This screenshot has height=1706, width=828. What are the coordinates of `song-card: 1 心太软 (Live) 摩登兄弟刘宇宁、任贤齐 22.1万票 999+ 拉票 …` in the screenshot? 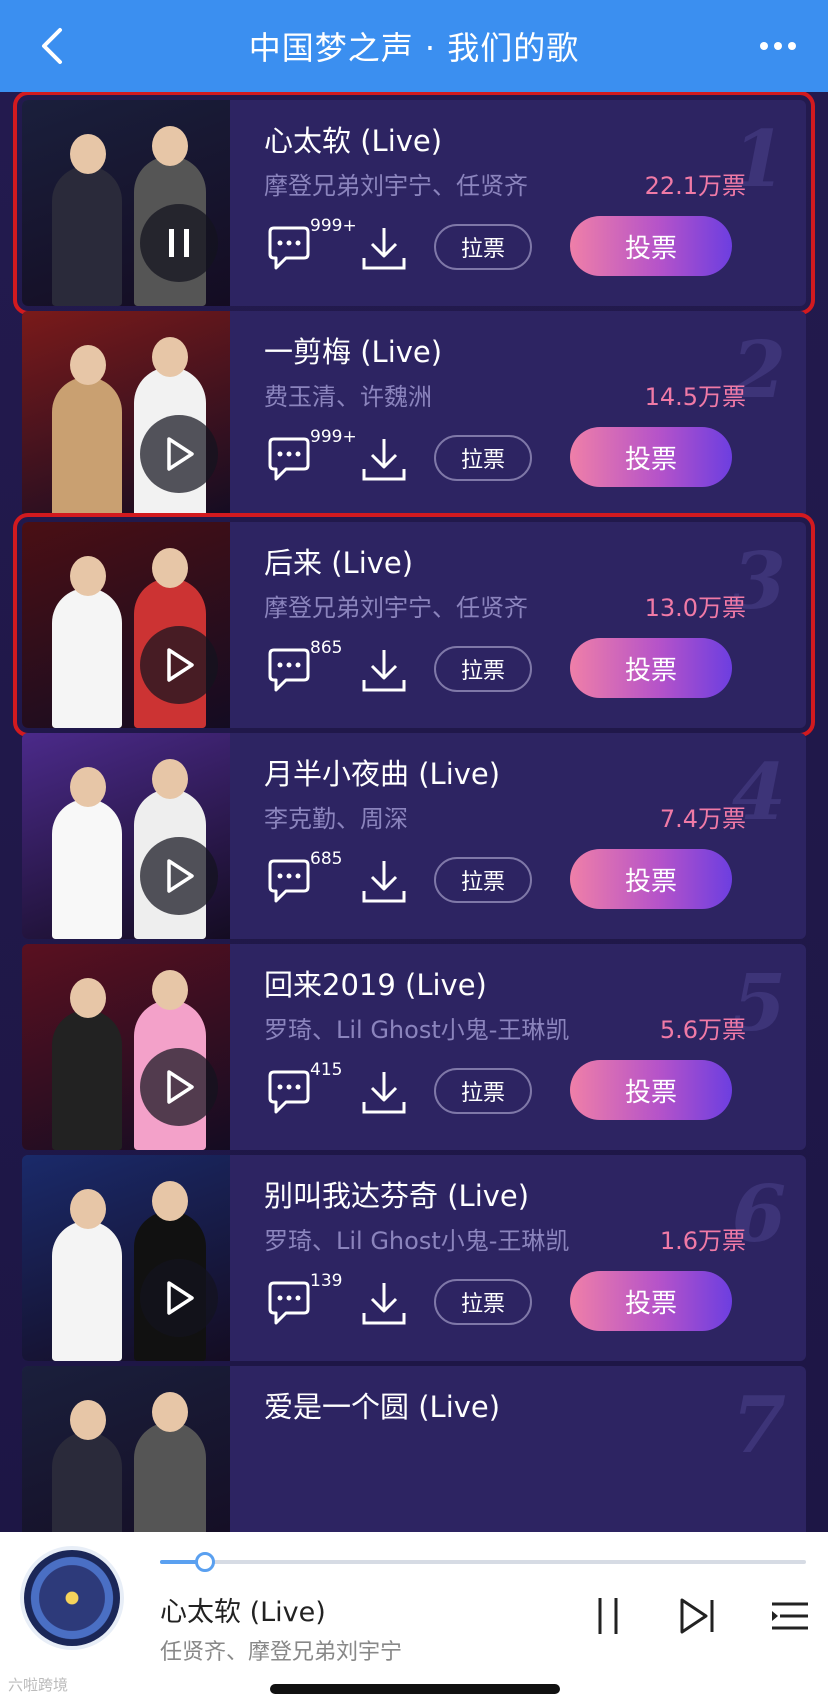 It's located at (414, 203).